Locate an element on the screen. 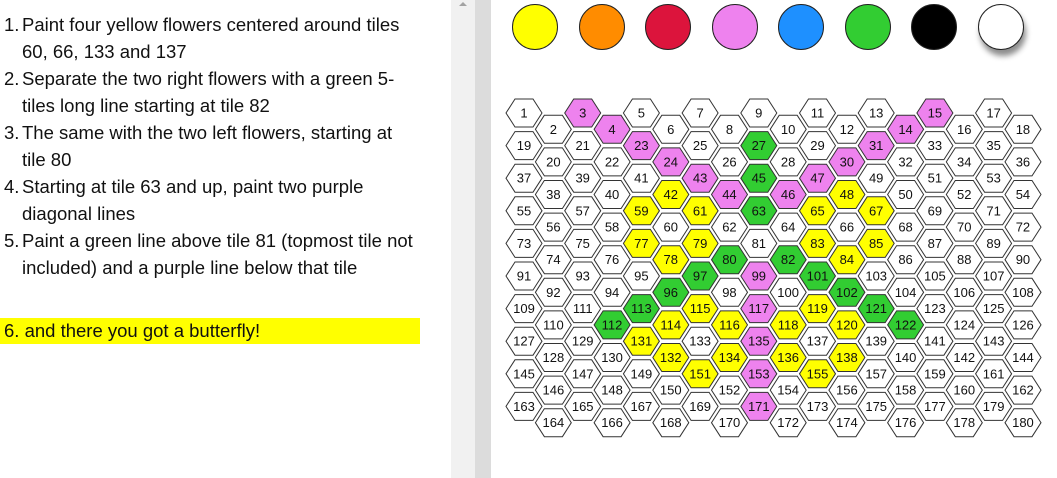 This screenshot has width=1057, height=478. hex-tile-123: 123 is located at coordinates (935, 309).